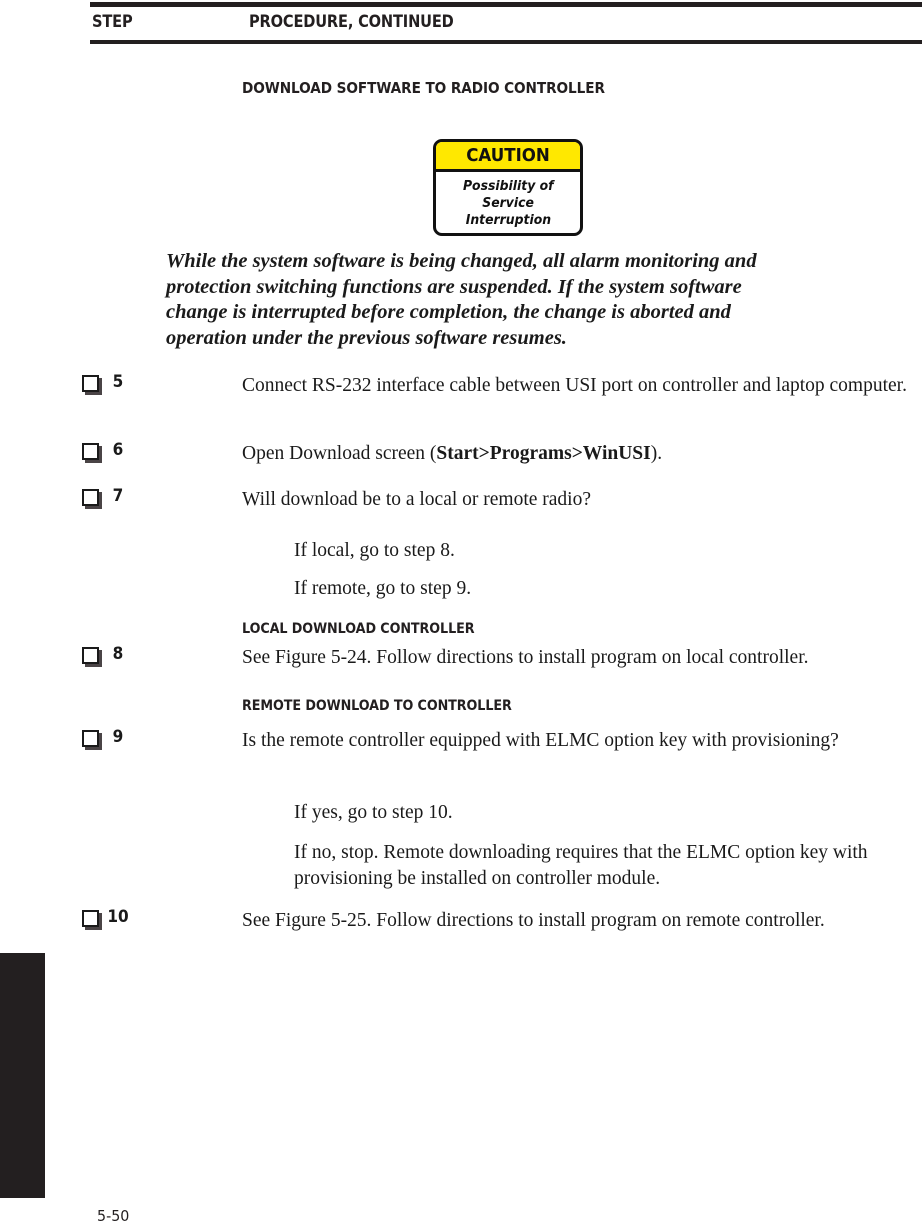 This screenshot has height=1225, width=922. What do you see at coordinates (374, 550) in the screenshot?
I see `step-7-sub-line-1: If local, go to step 8.` at bounding box center [374, 550].